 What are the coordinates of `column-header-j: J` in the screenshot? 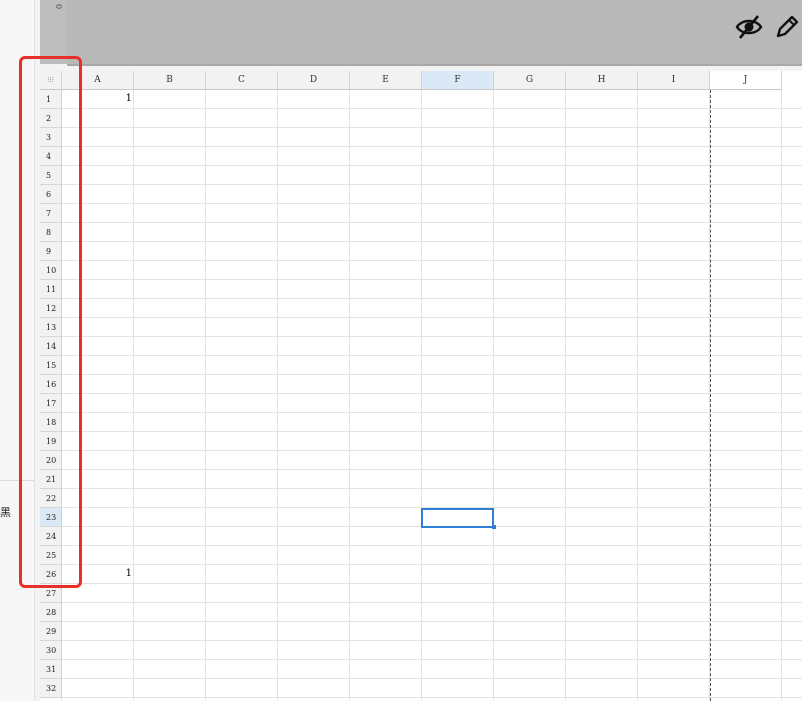 It's located at (746, 80).